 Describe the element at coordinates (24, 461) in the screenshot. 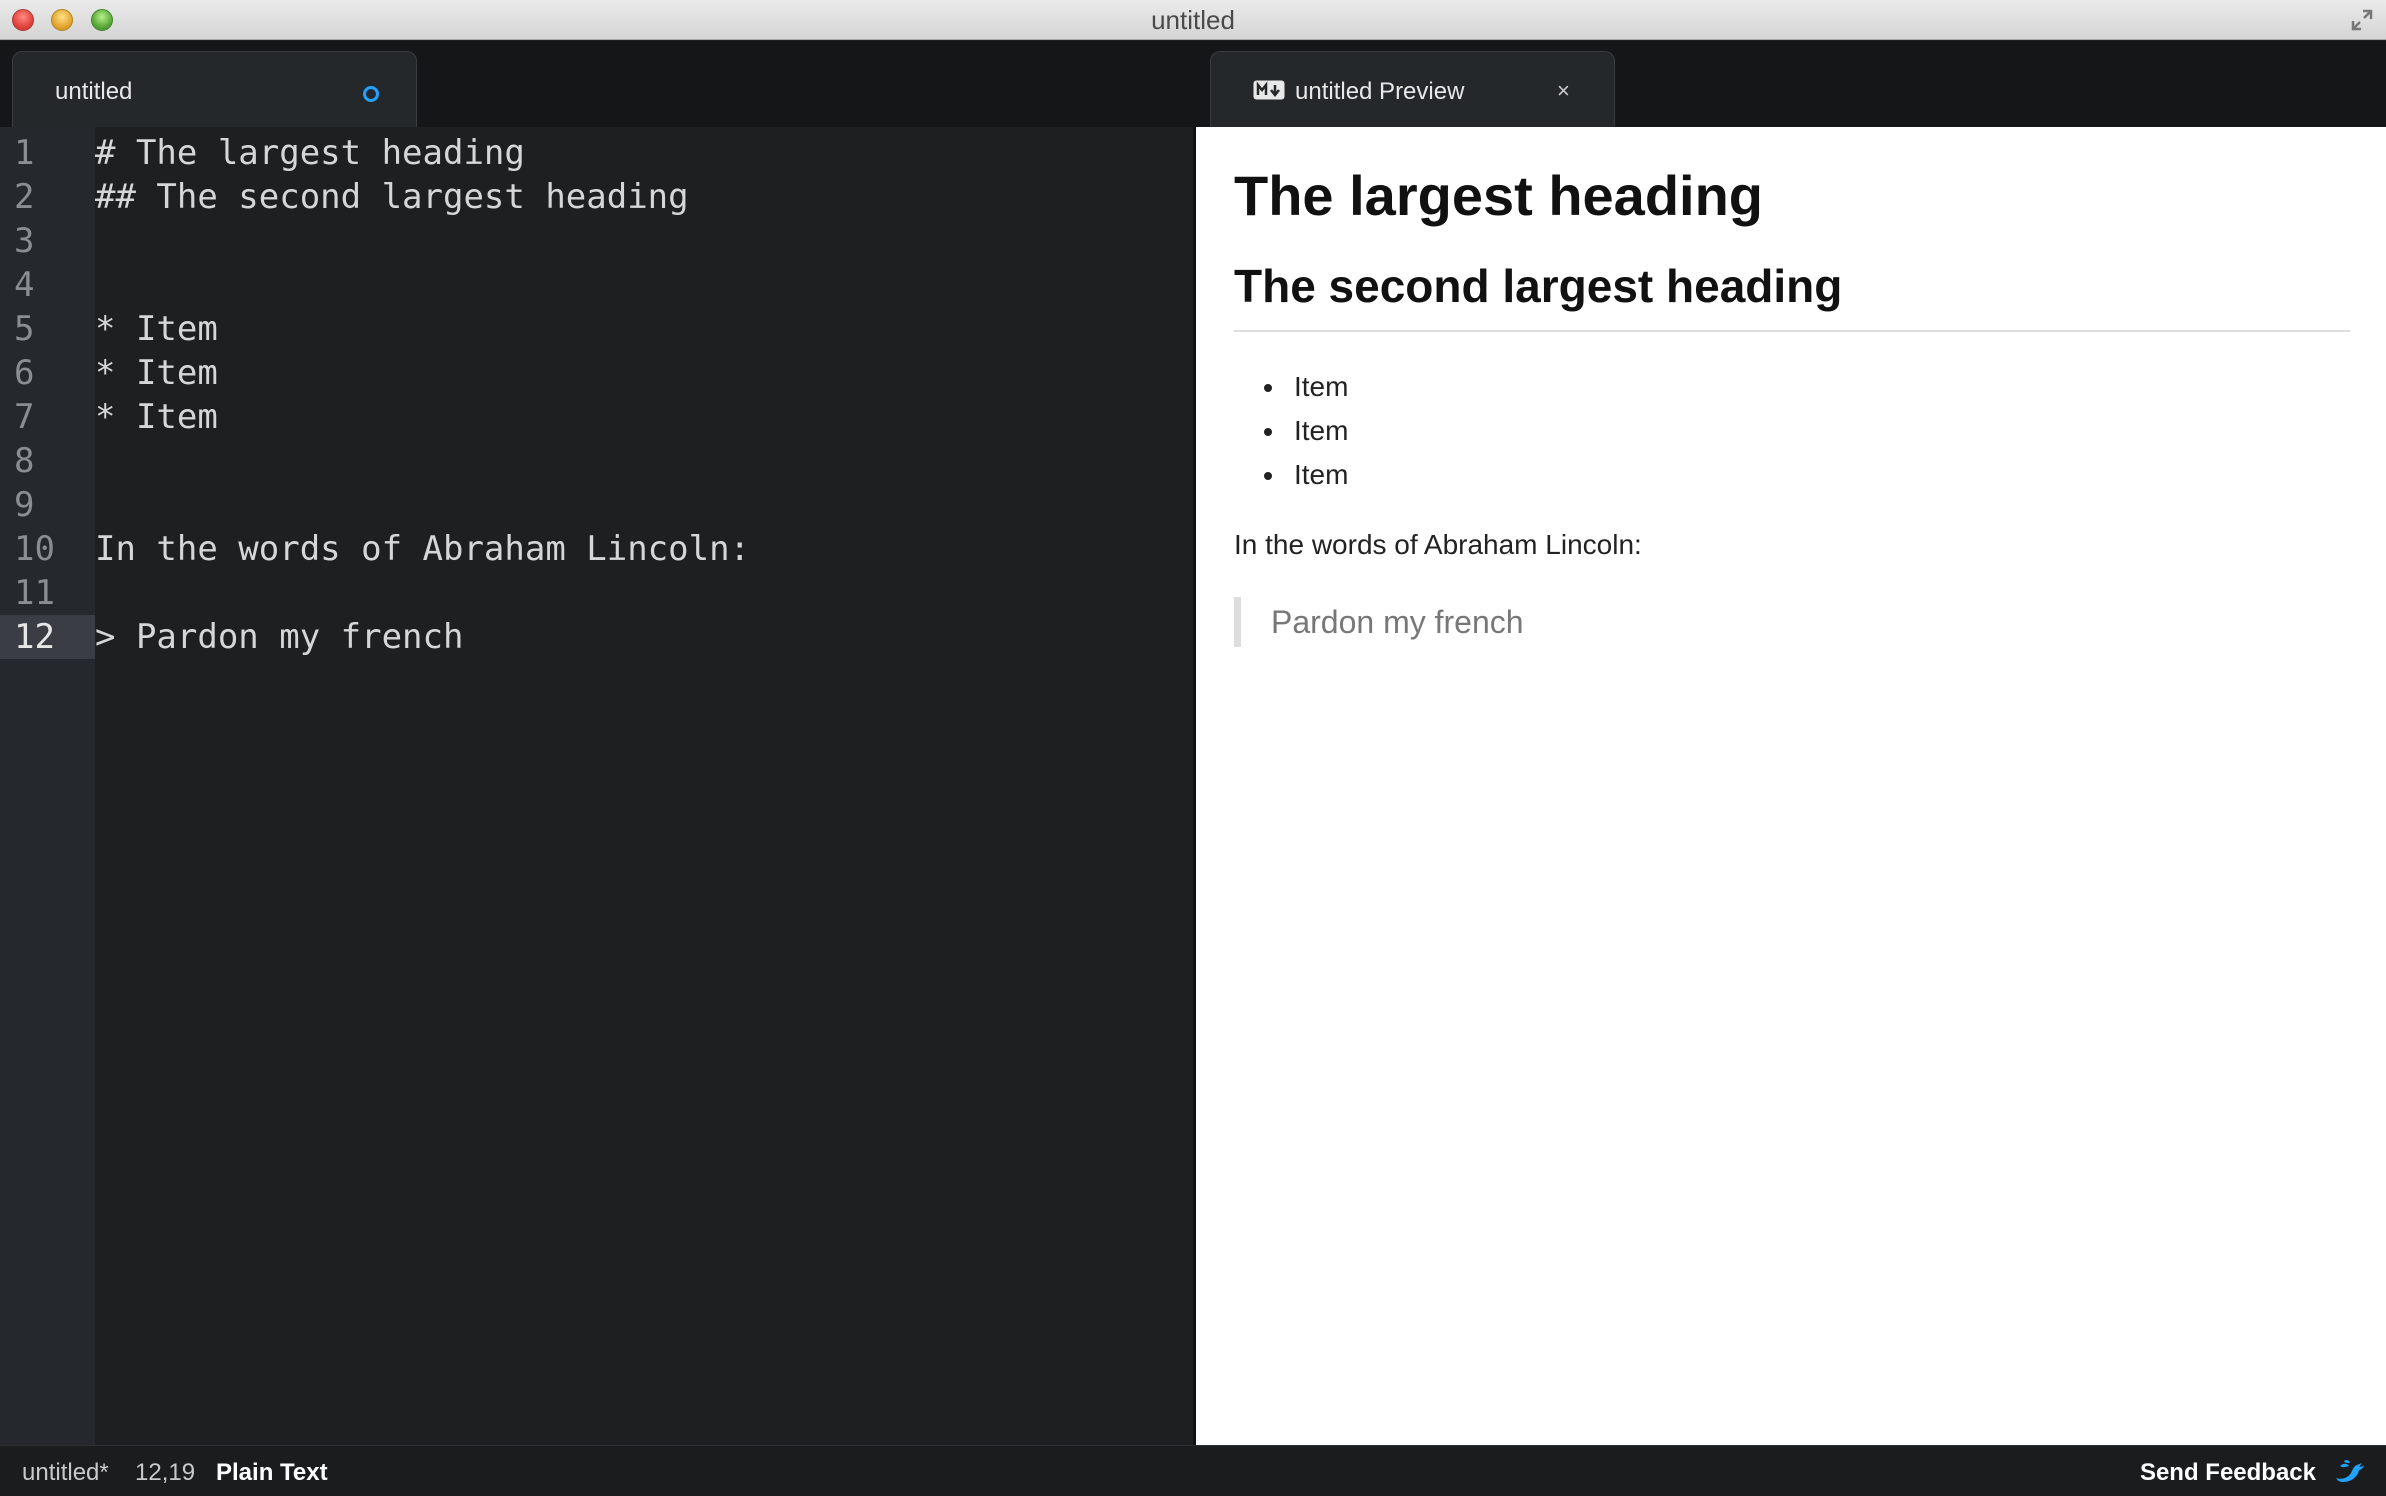

I see `line-number: 8` at that location.